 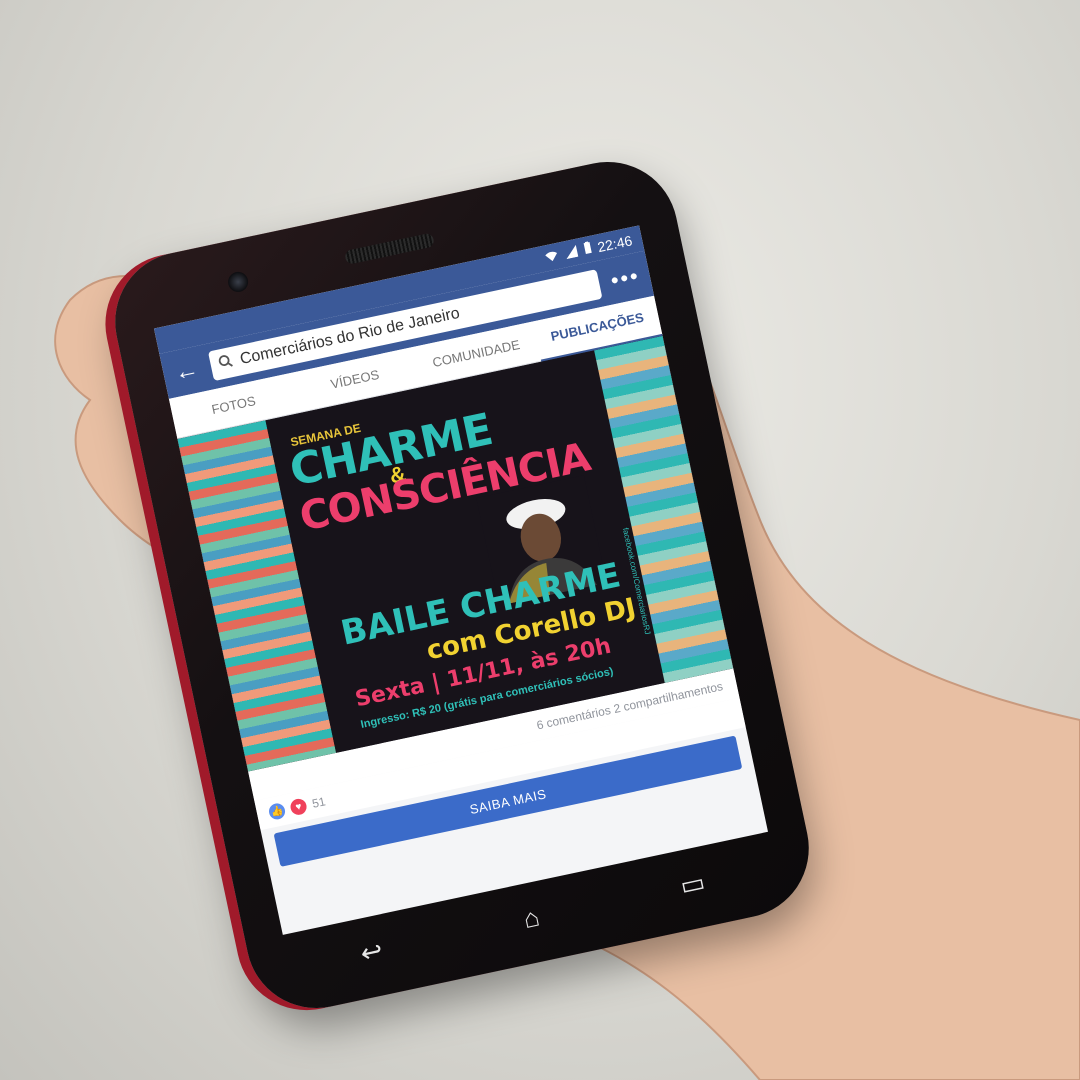 What do you see at coordinates (551, 257) in the screenshot?
I see `wifi-icon` at bounding box center [551, 257].